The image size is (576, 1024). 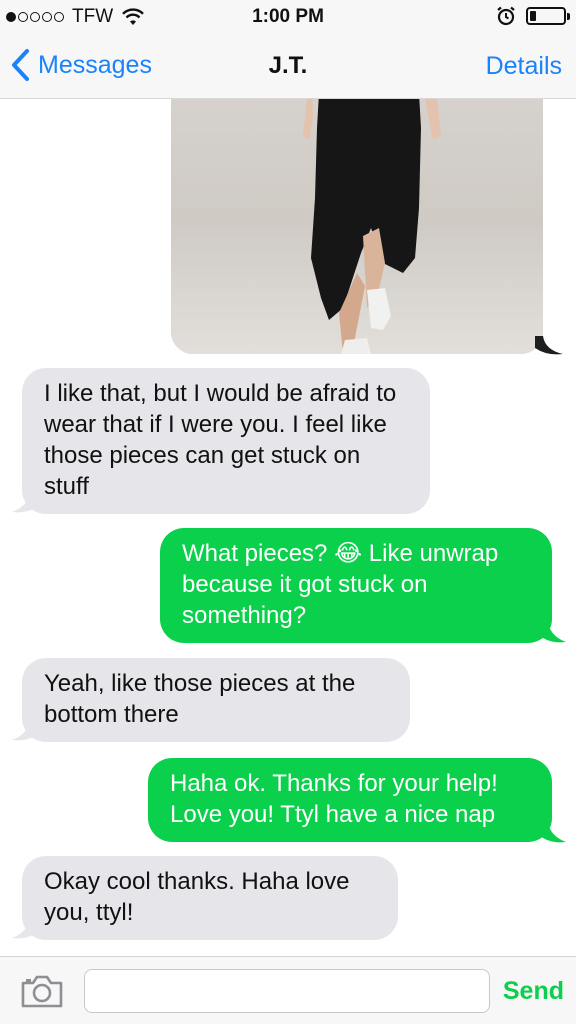 I want to click on photo-bubble-tail, so click(x=549, y=345).